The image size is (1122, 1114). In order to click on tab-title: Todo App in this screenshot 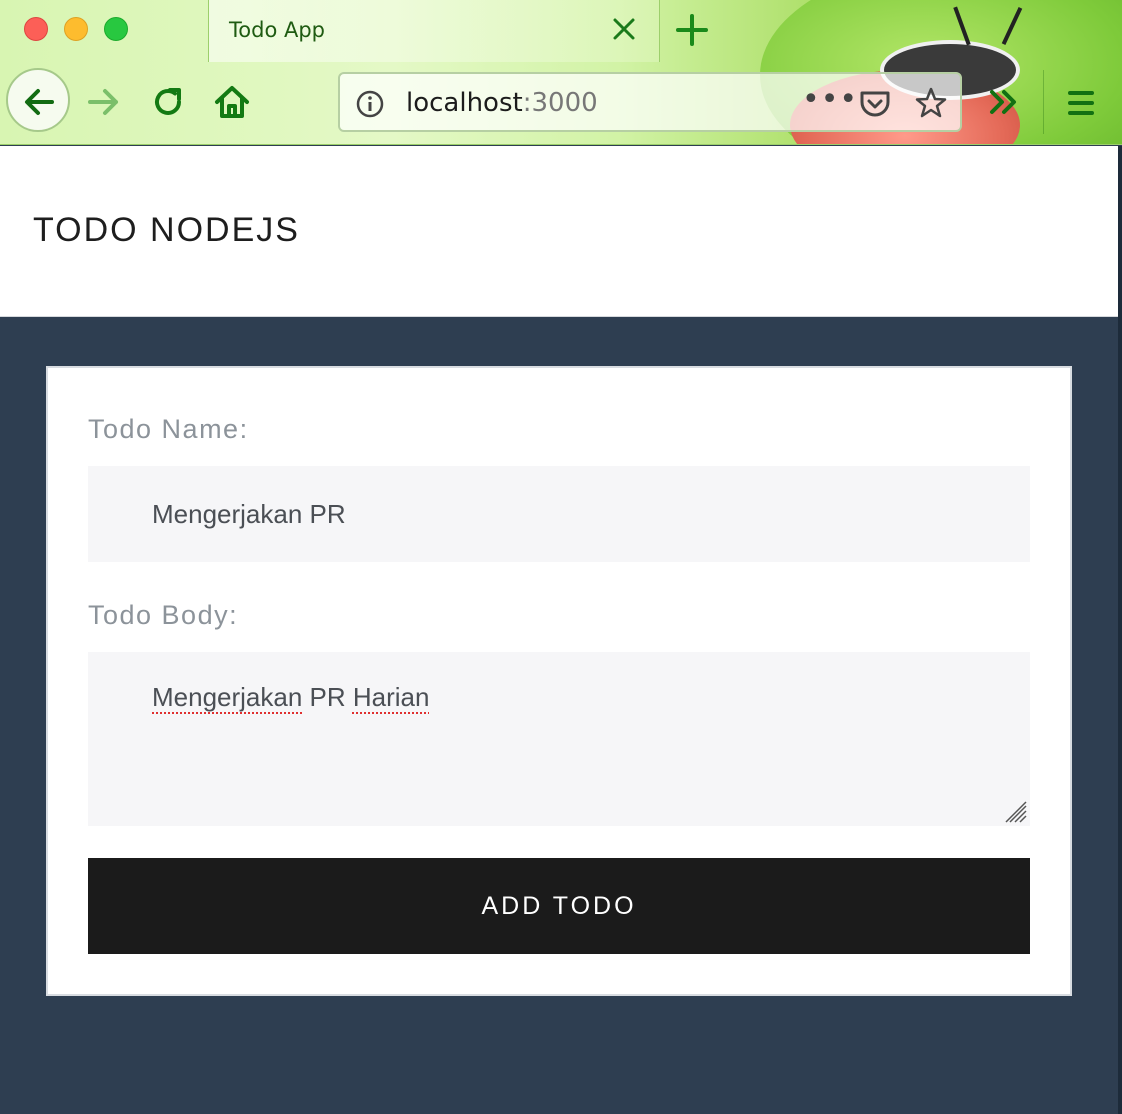, I will do `click(277, 30)`.